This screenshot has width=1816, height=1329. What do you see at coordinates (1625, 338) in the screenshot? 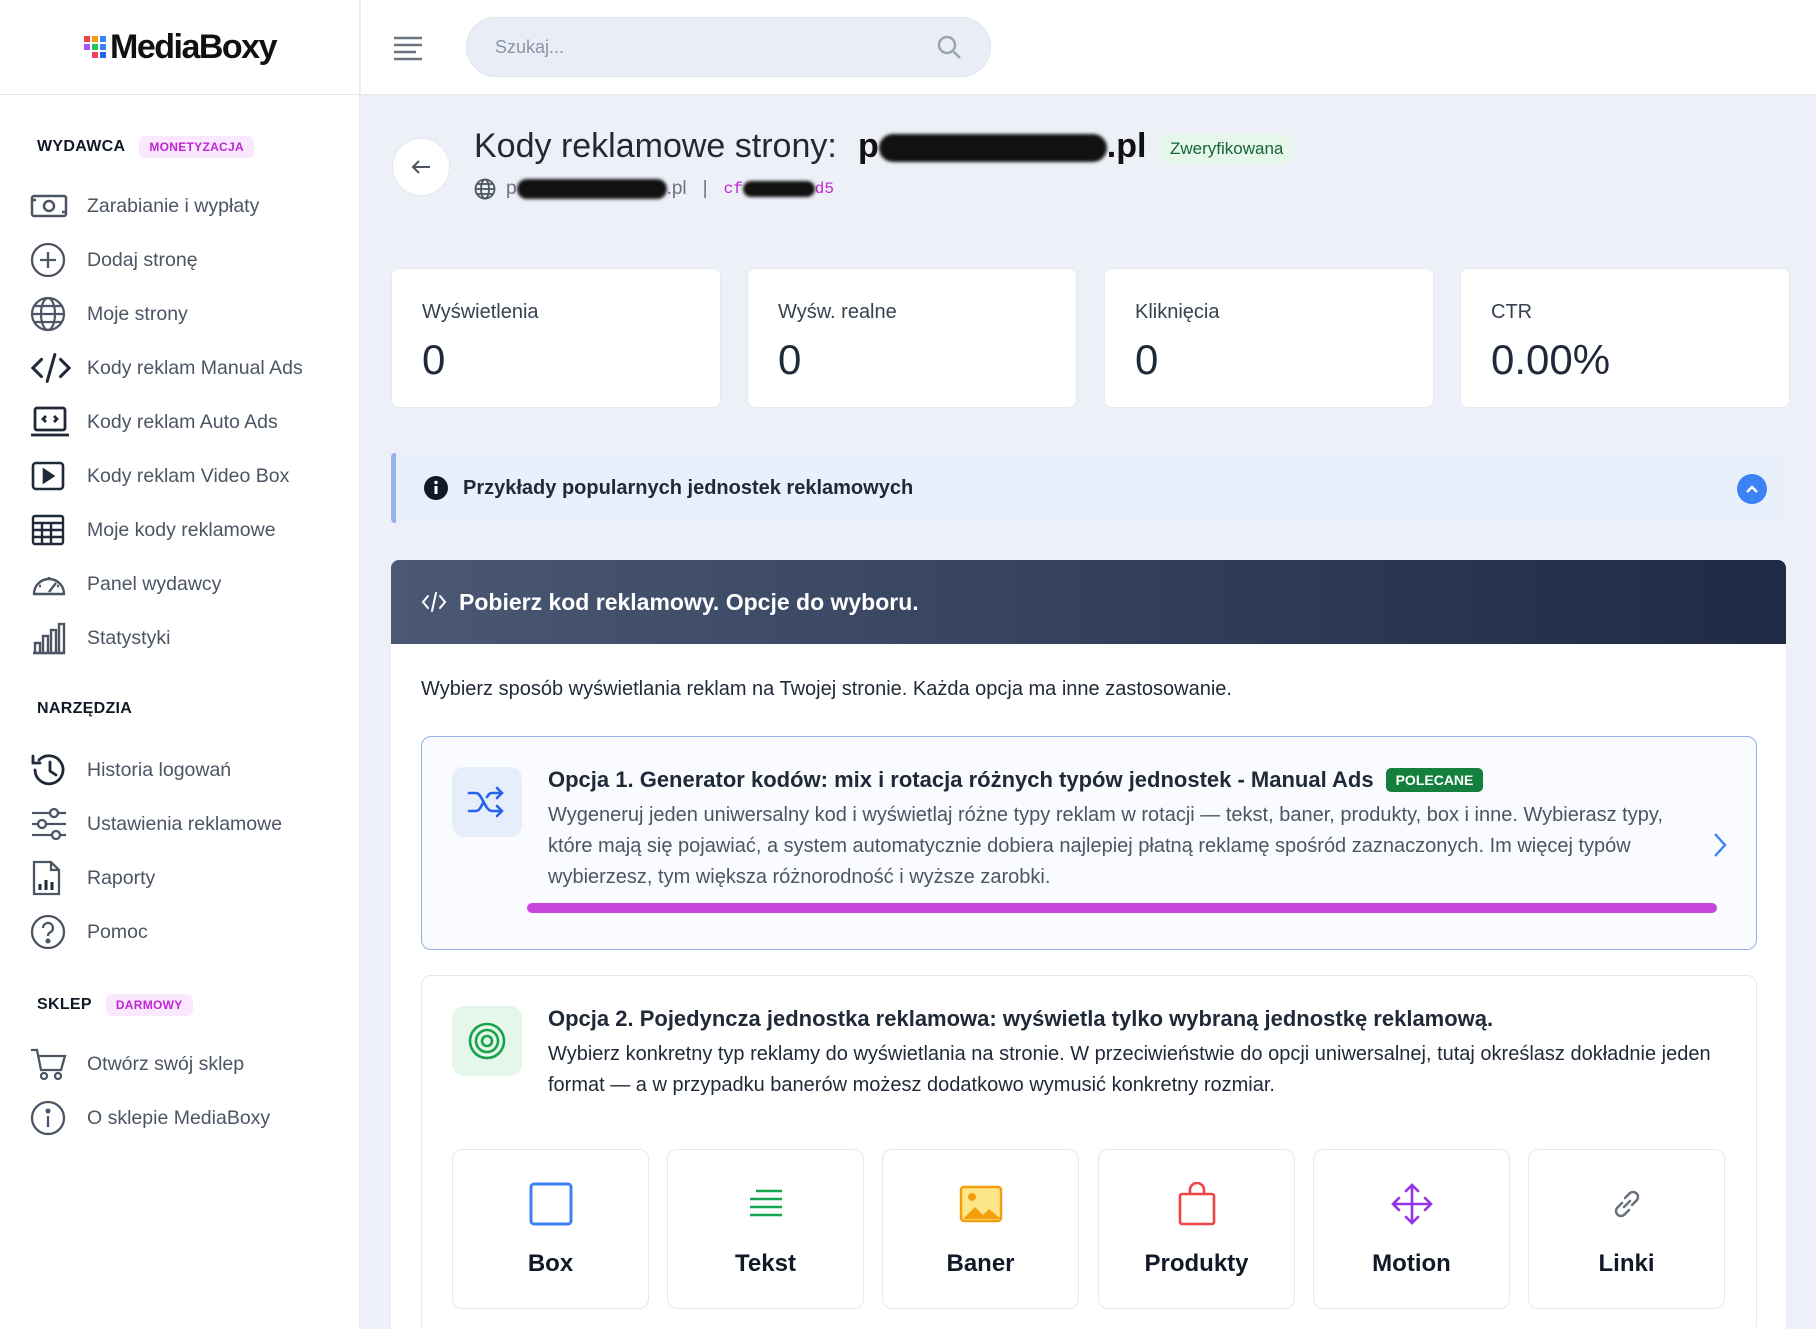
I see `stat-card-ctr: CTR 0.00%` at bounding box center [1625, 338].